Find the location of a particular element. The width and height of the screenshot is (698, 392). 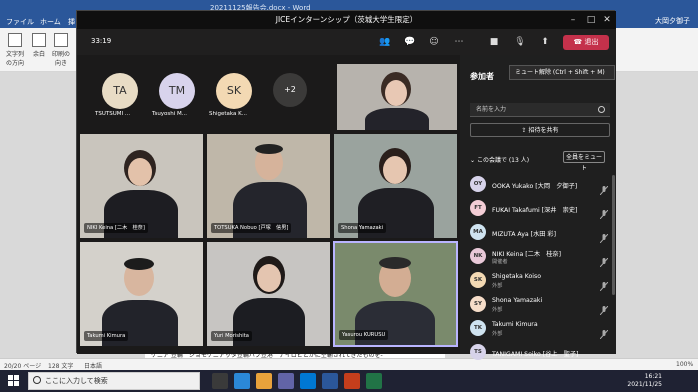

outlook-icon is located at coordinates (308, 381).